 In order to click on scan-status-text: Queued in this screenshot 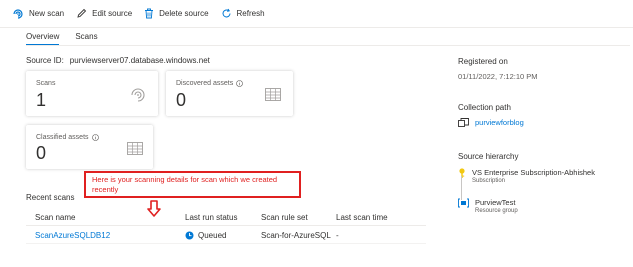, I will do `click(212, 235)`.